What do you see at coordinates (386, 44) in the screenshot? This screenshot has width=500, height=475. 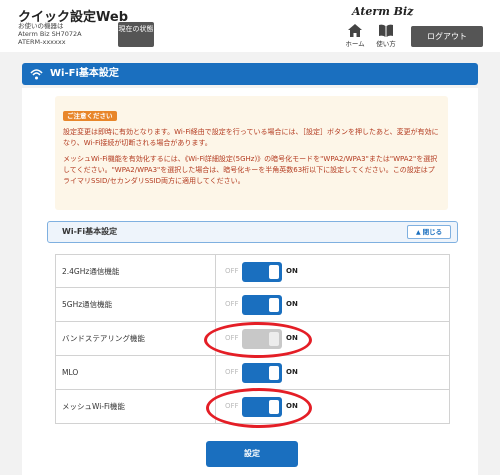 I see `manual-label: 使い方` at bounding box center [386, 44].